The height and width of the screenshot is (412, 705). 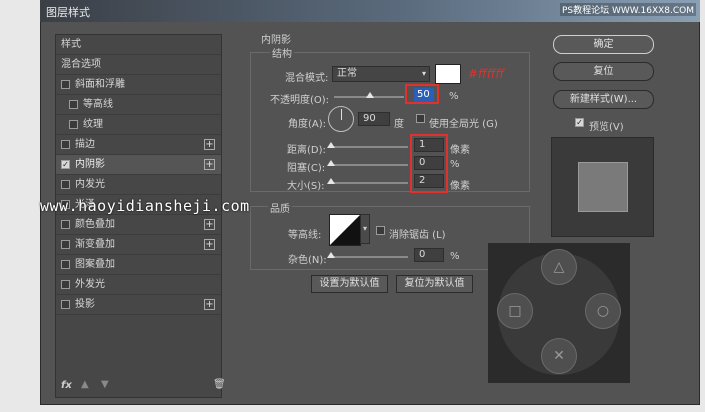 What do you see at coordinates (138, 265) in the screenshot?
I see `sidebar-item-pattern-overlay: 图案叠加` at bounding box center [138, 265].